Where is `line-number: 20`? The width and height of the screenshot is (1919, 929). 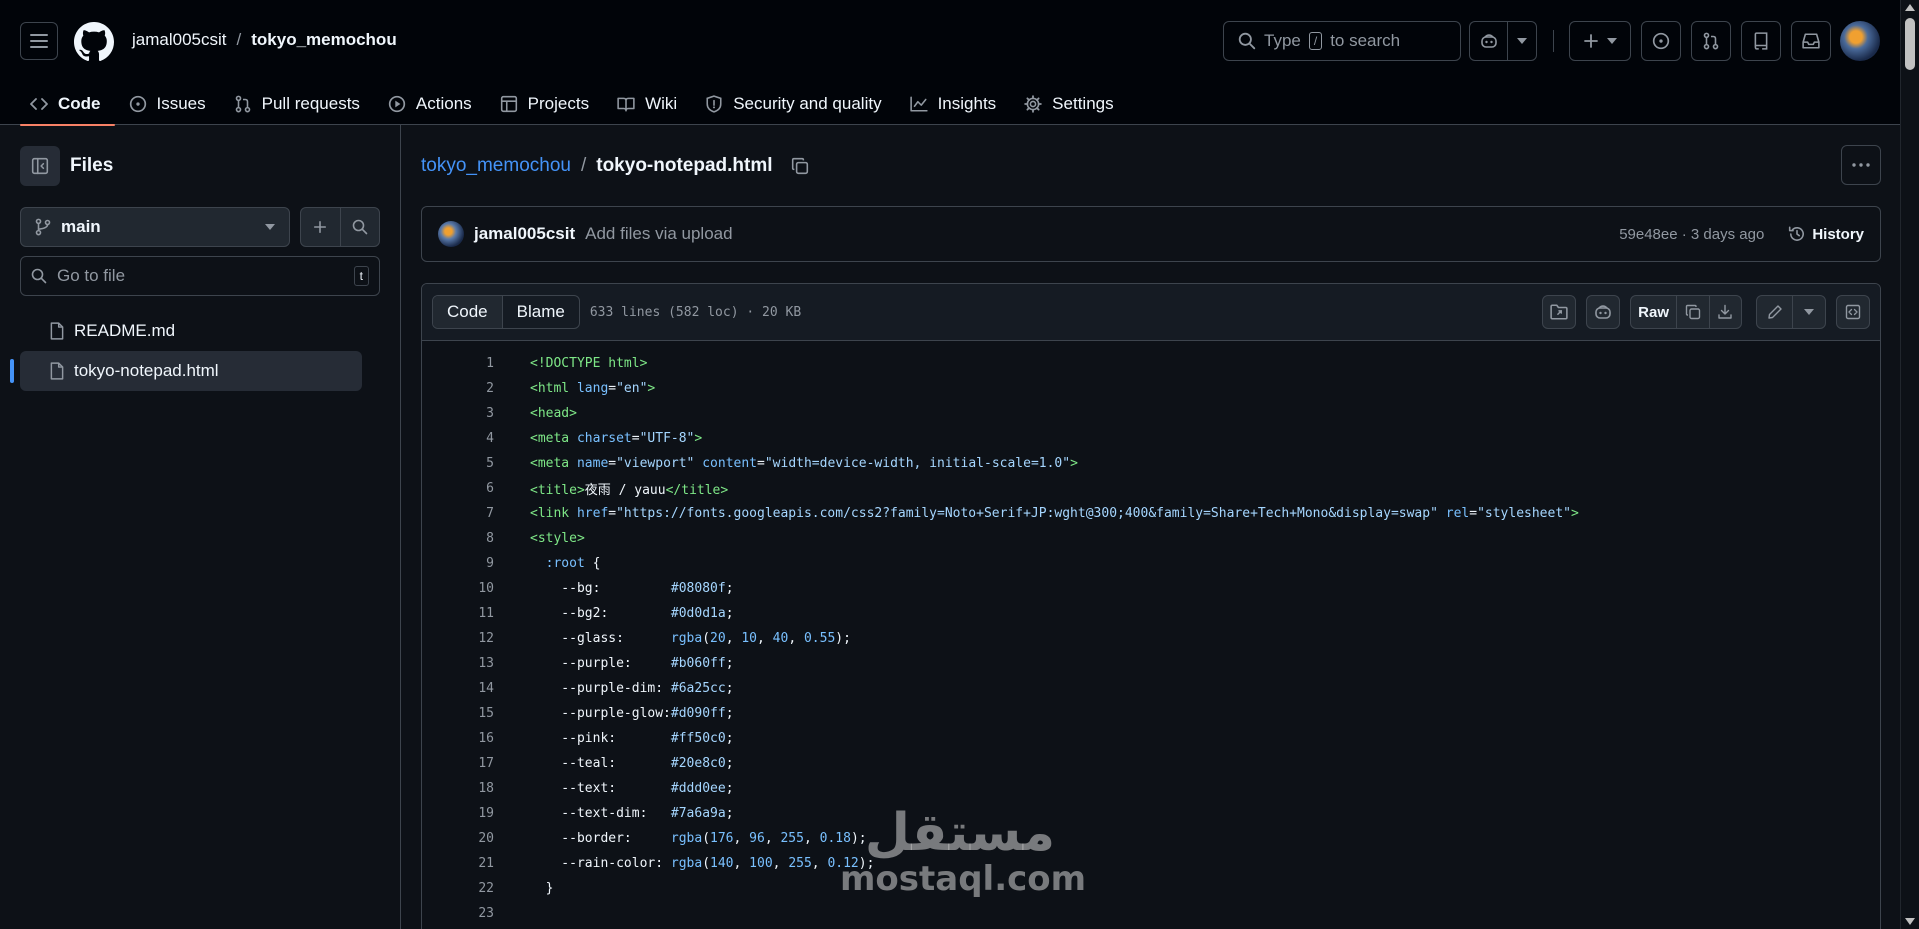
line-number: 20 is located at coordinates (458, 838).